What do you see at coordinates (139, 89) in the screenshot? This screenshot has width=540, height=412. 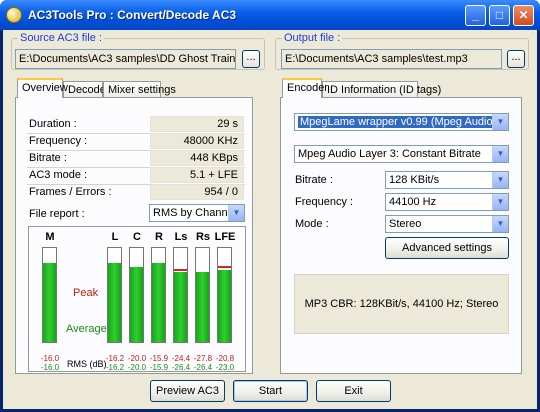 I see `tab-mixer-settings: Mixer settings` at bounding box center [139, 89].